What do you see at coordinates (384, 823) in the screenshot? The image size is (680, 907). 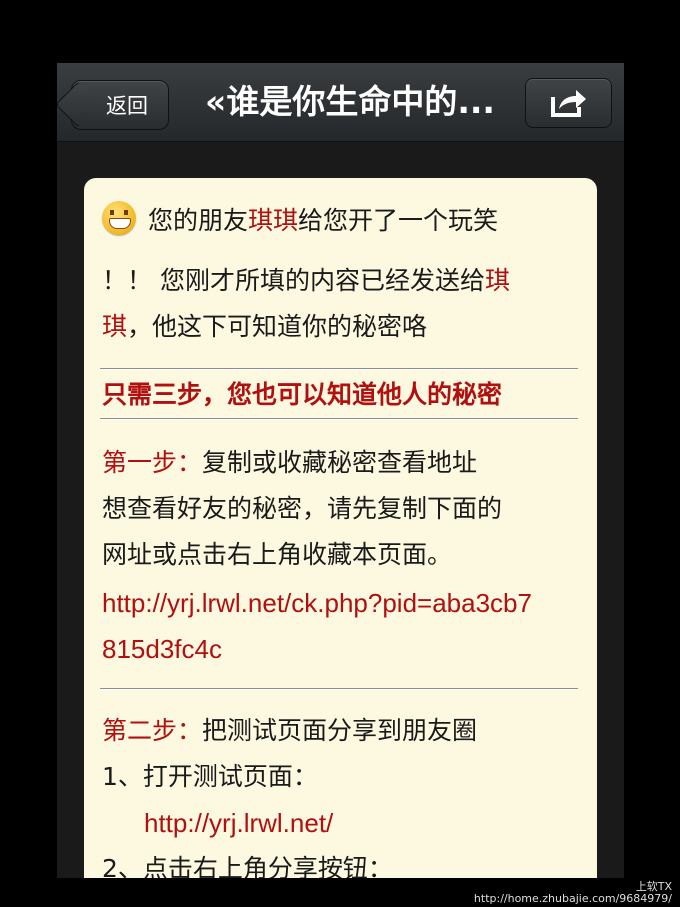 I see `test-page-link: http://yrj.lrwl.net/` at bounding box center [384, 823].